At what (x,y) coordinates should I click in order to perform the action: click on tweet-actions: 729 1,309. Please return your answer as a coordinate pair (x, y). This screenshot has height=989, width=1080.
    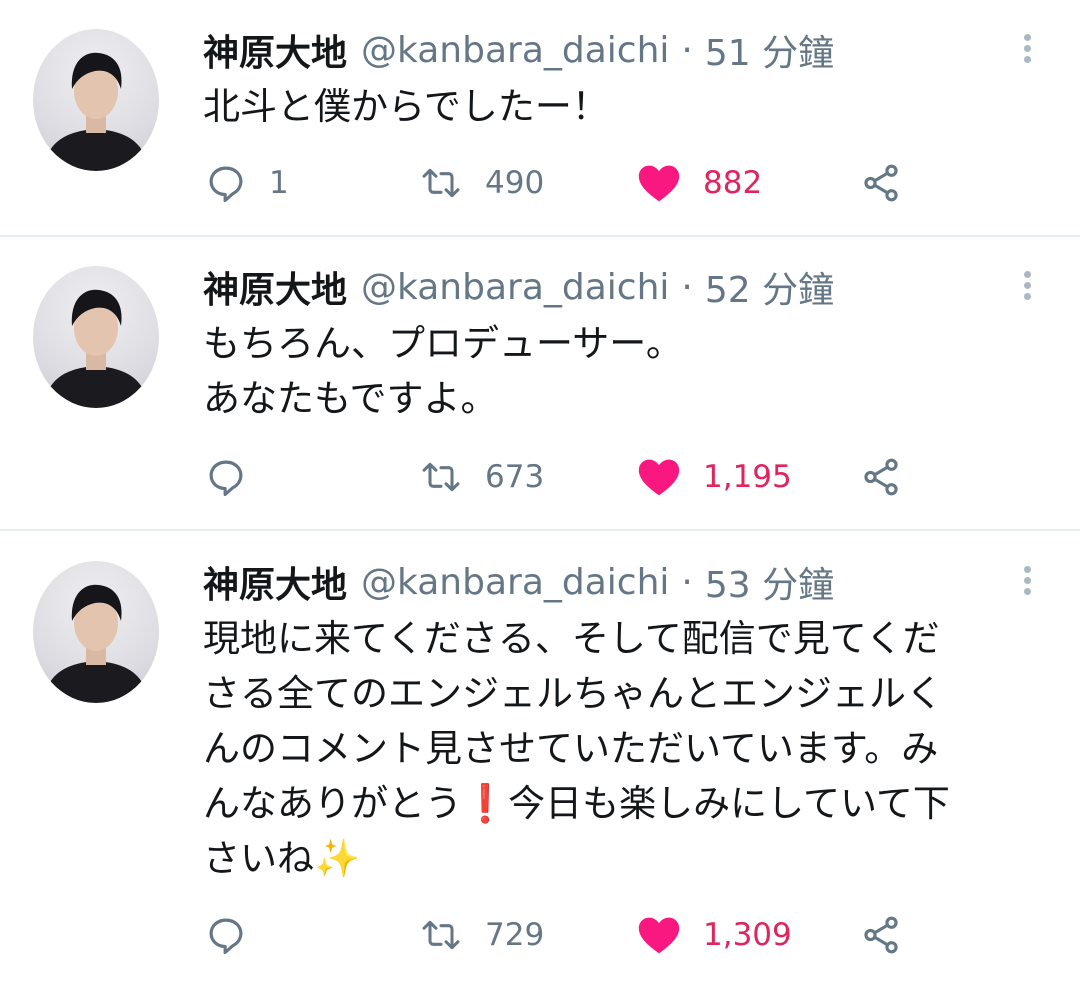
    Looking at the image, I should click on (560, 935).